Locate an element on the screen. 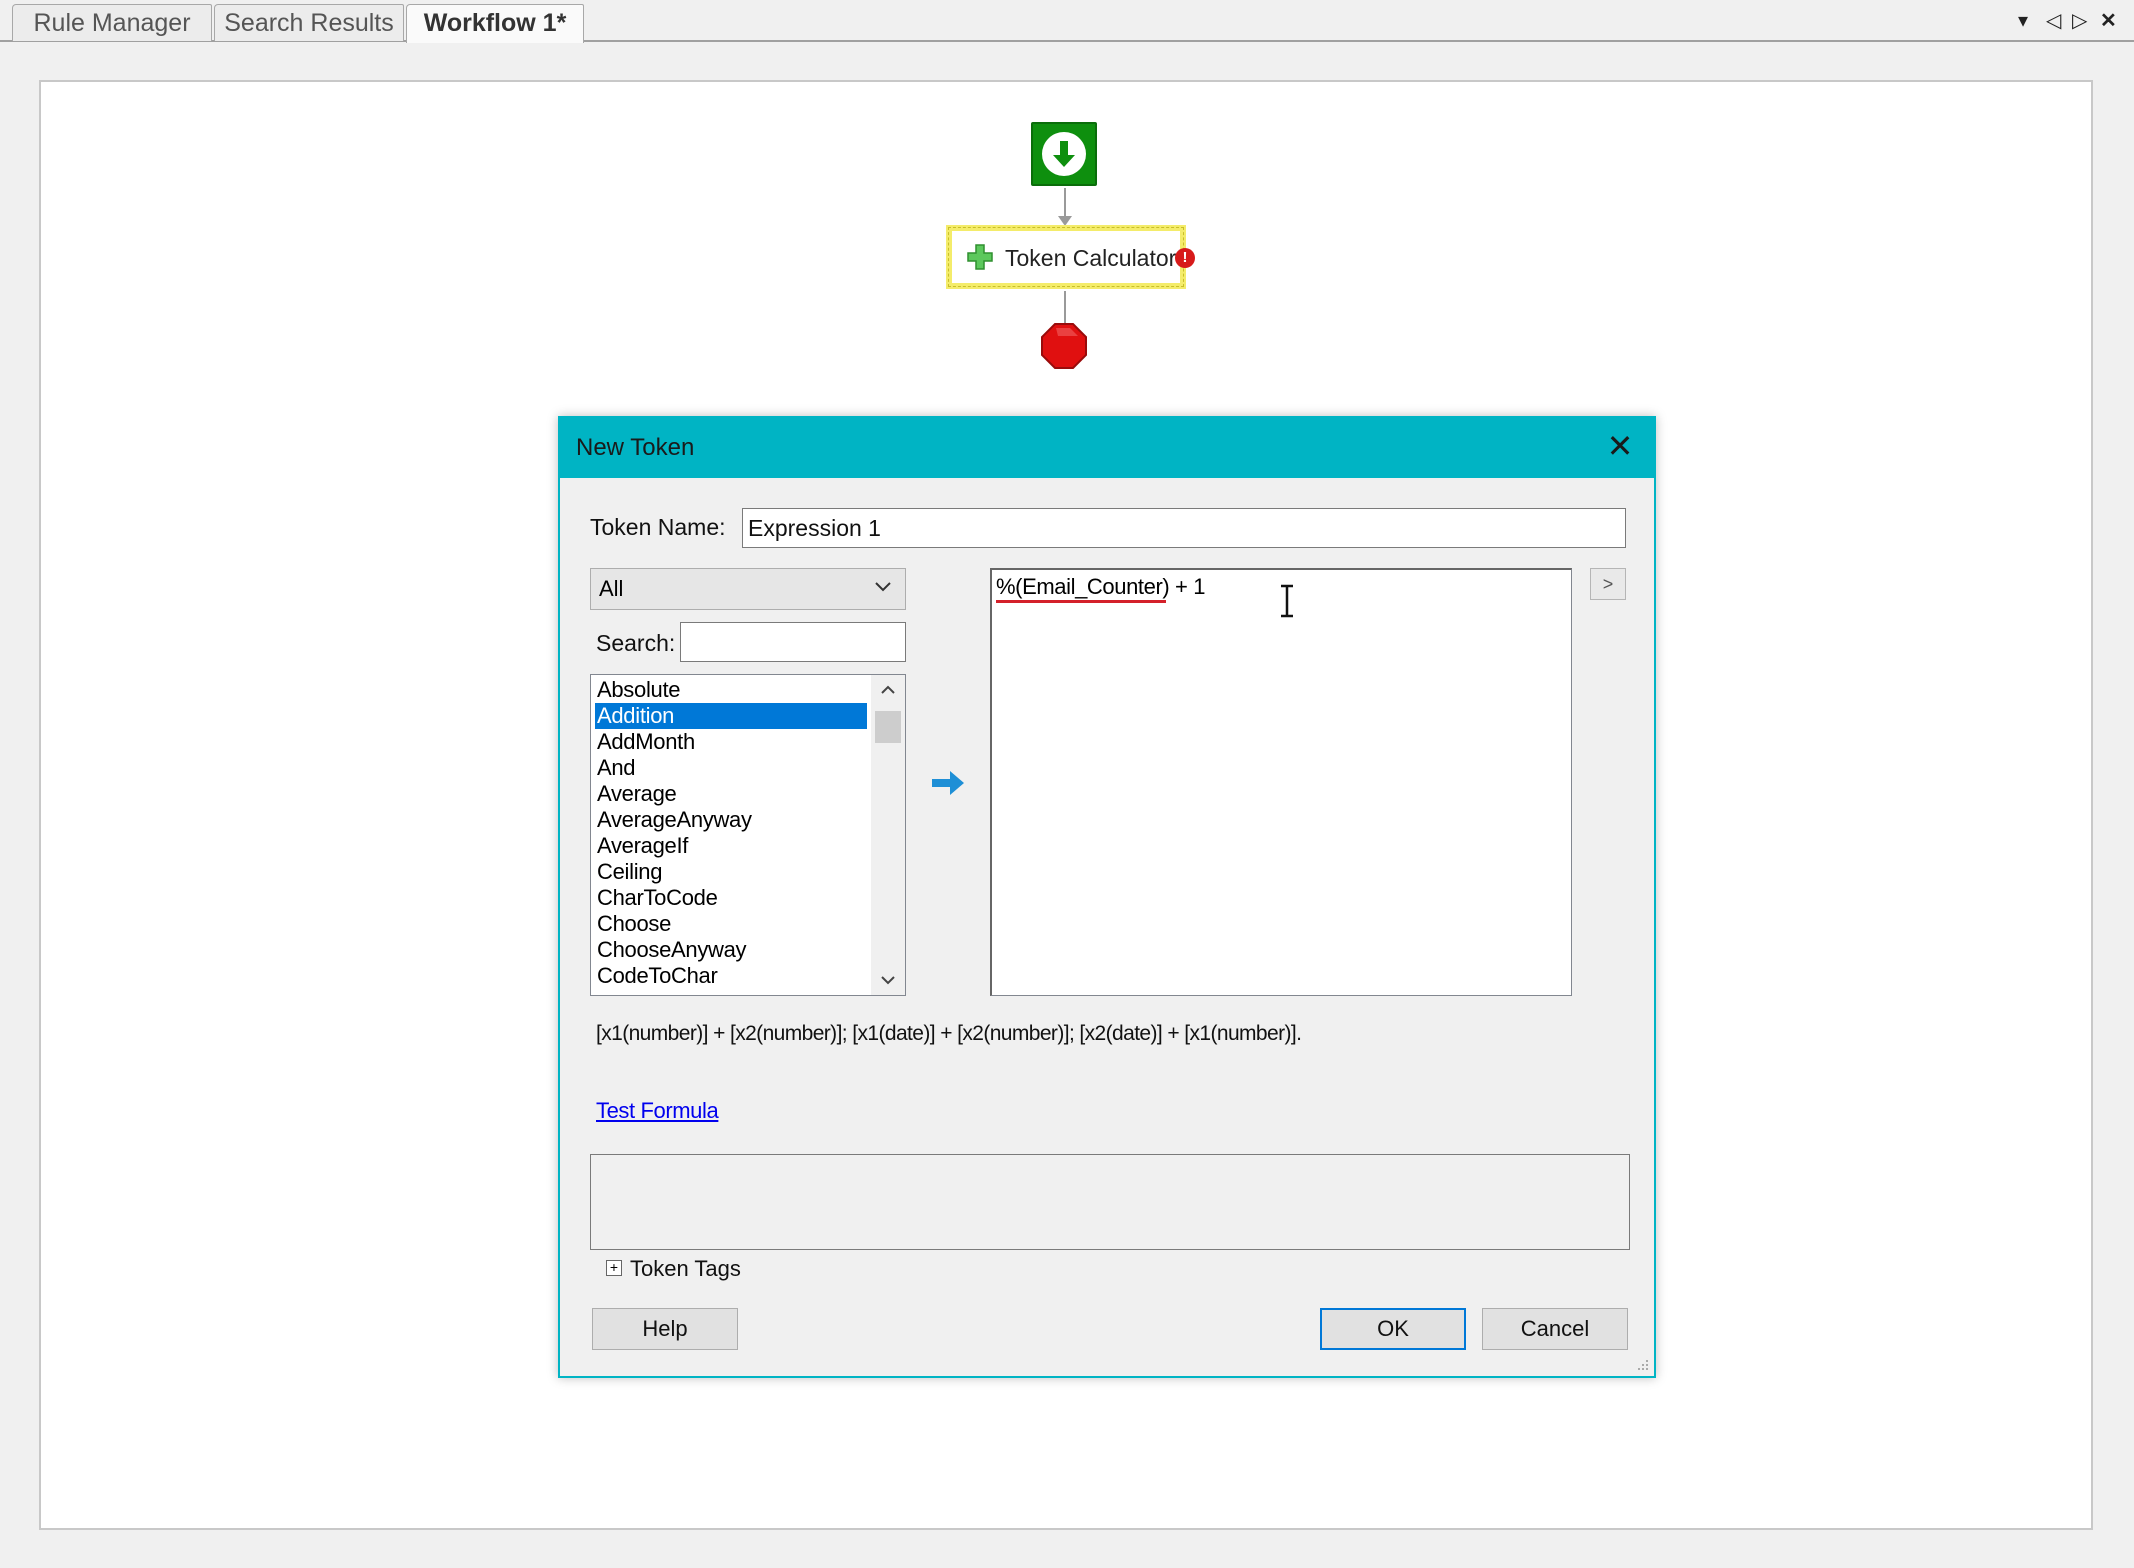 Image resolution: width=2134 pixels, height=1568 pixels. chevron-down-icon is located at coordinates (883, 587).